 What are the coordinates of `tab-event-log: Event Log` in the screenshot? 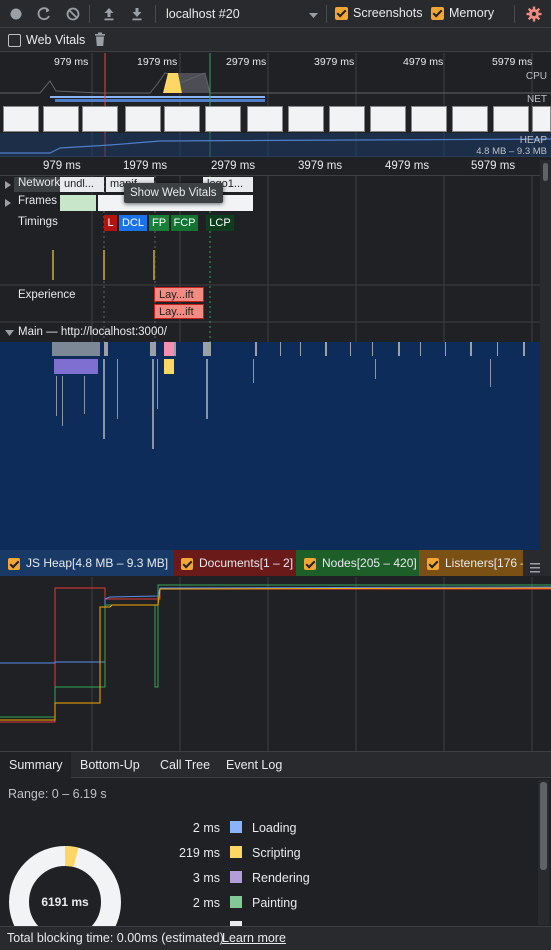 It's located at (254, 765).